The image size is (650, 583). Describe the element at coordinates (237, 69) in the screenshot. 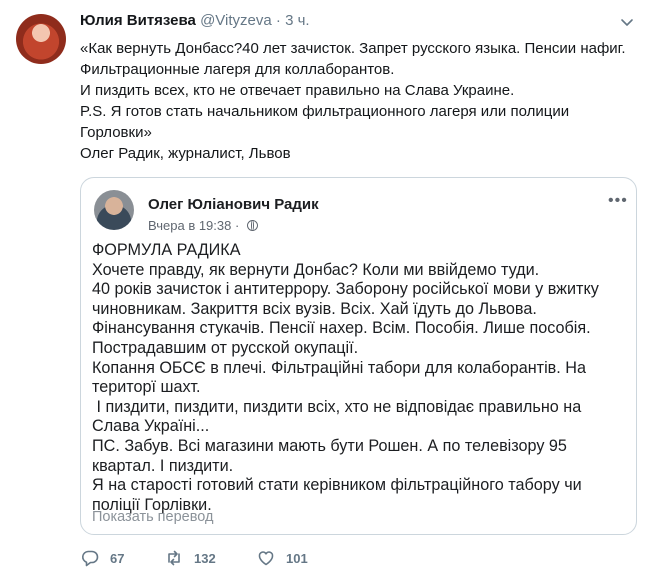

I see `tweet-line: Фильтрационные лагеря для коллаборантов.` at that location.